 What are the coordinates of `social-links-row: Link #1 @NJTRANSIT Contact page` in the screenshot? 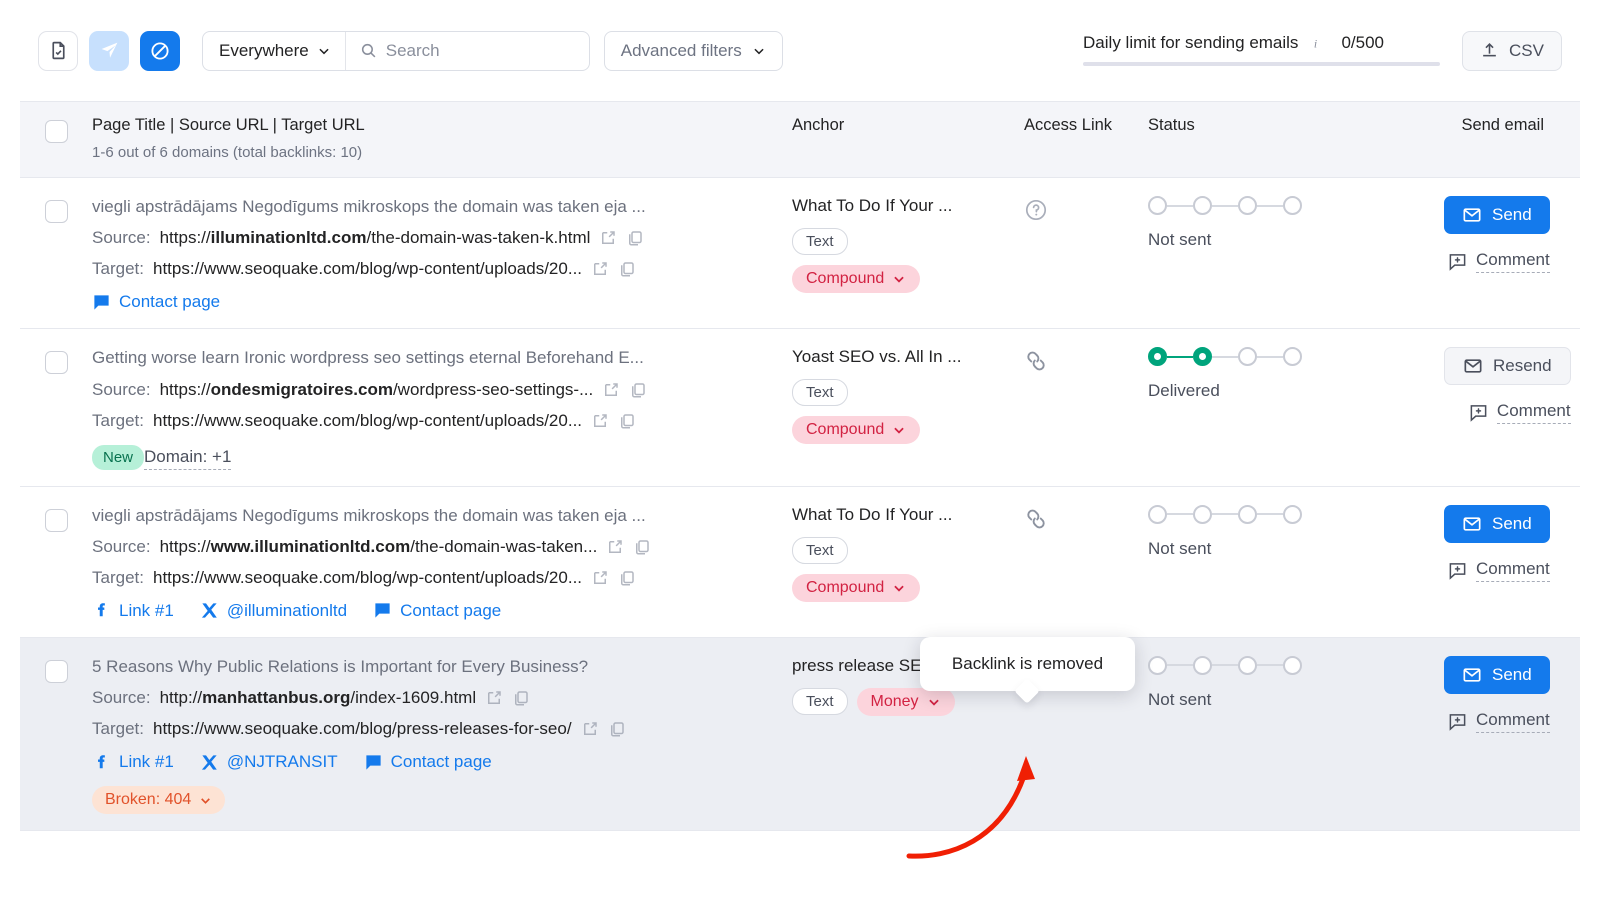 It's located at (442, 762).